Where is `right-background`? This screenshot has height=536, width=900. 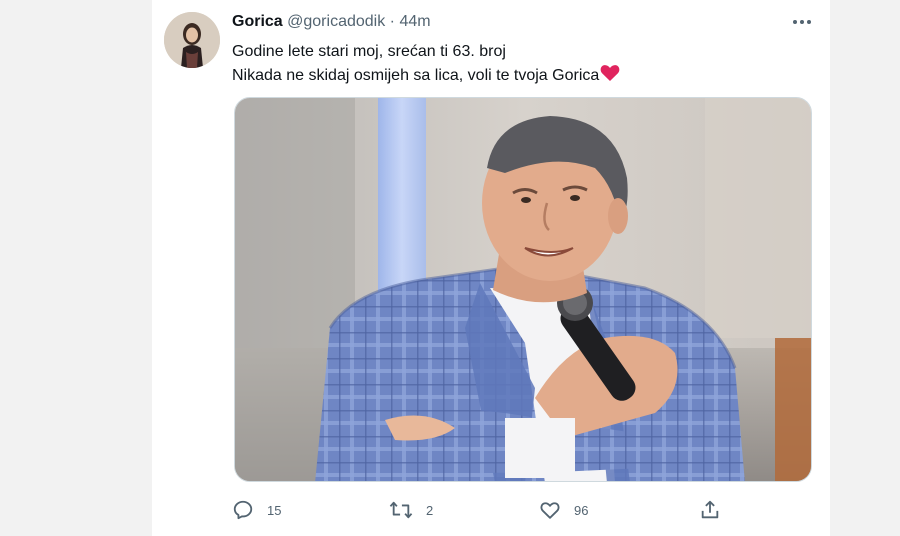
right-background is located at coordinates (865, 268).